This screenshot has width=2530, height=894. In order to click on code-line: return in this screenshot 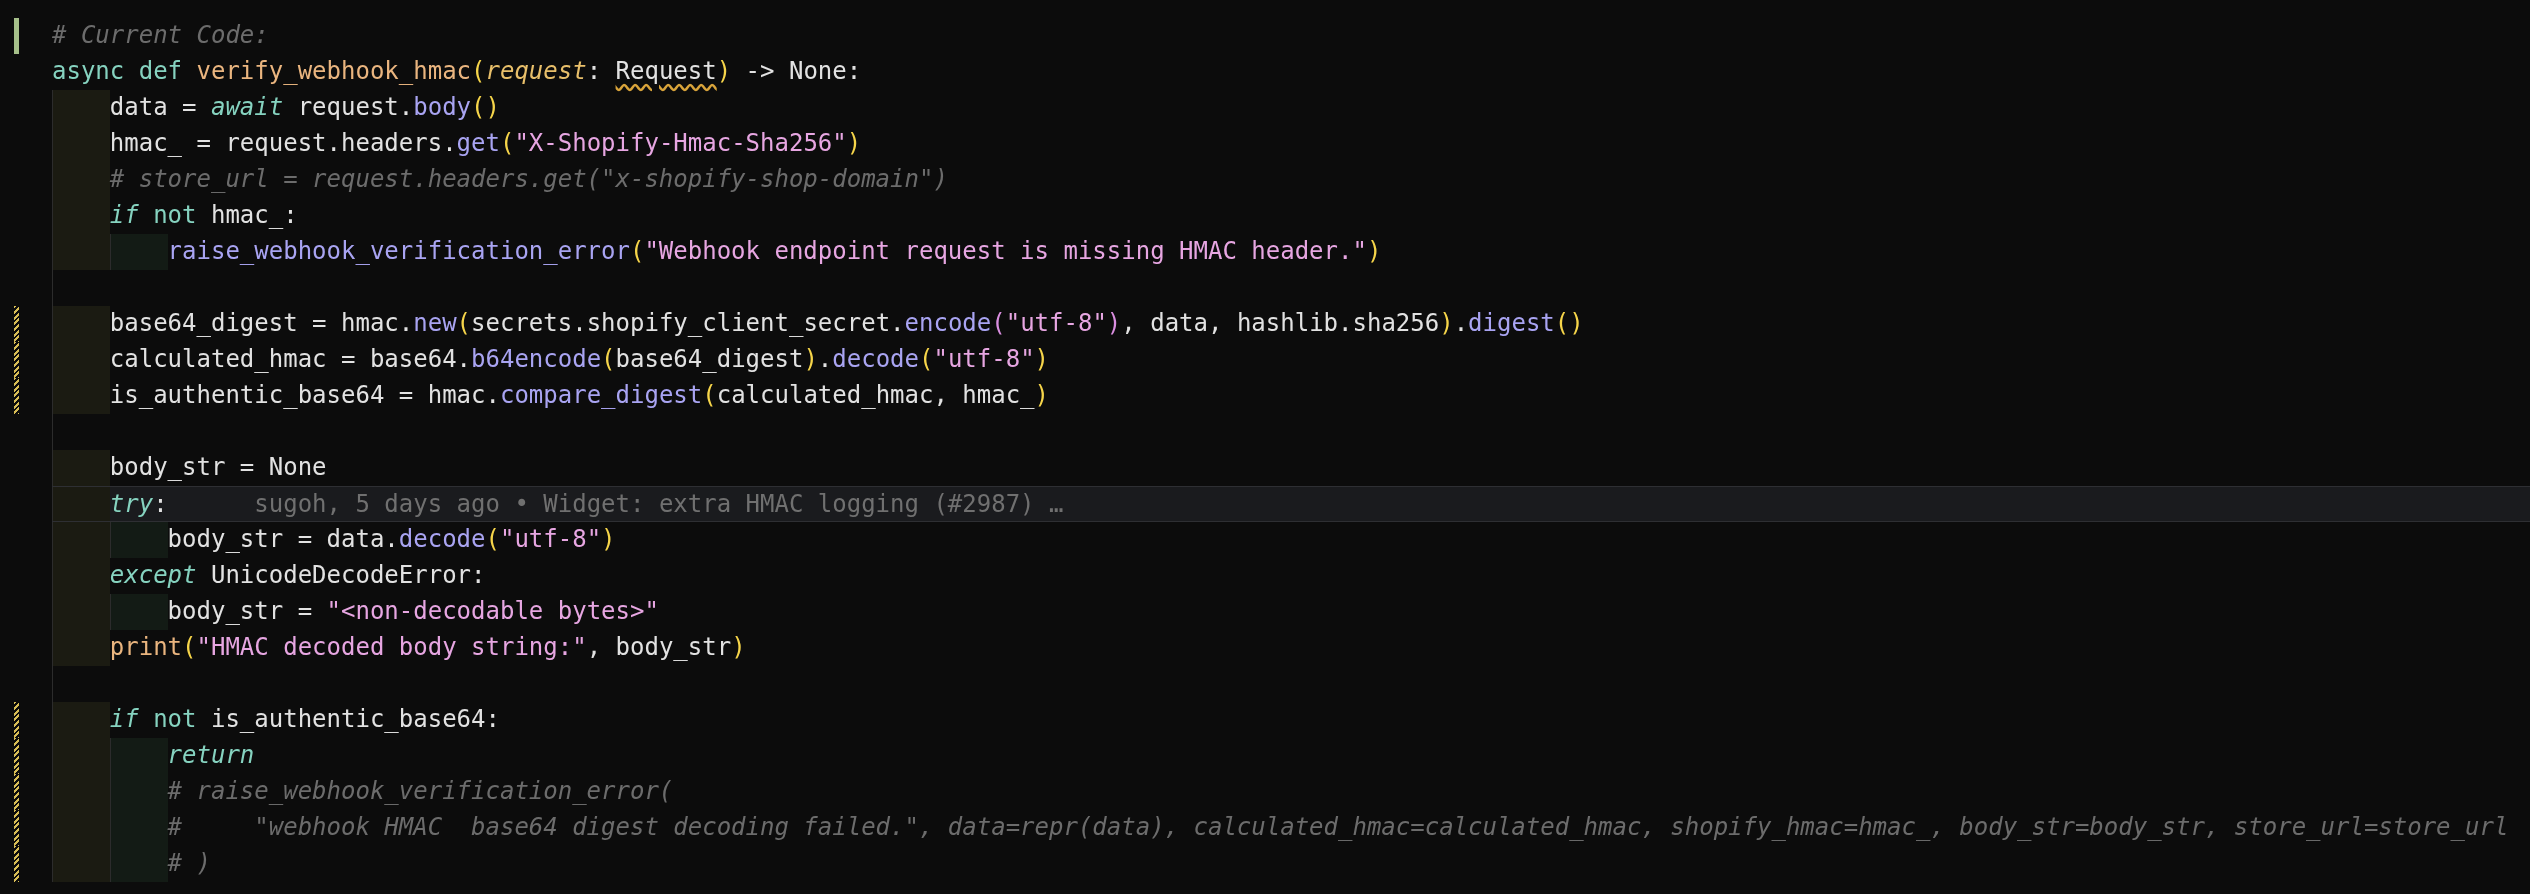, I will do `click(211, 755)`.